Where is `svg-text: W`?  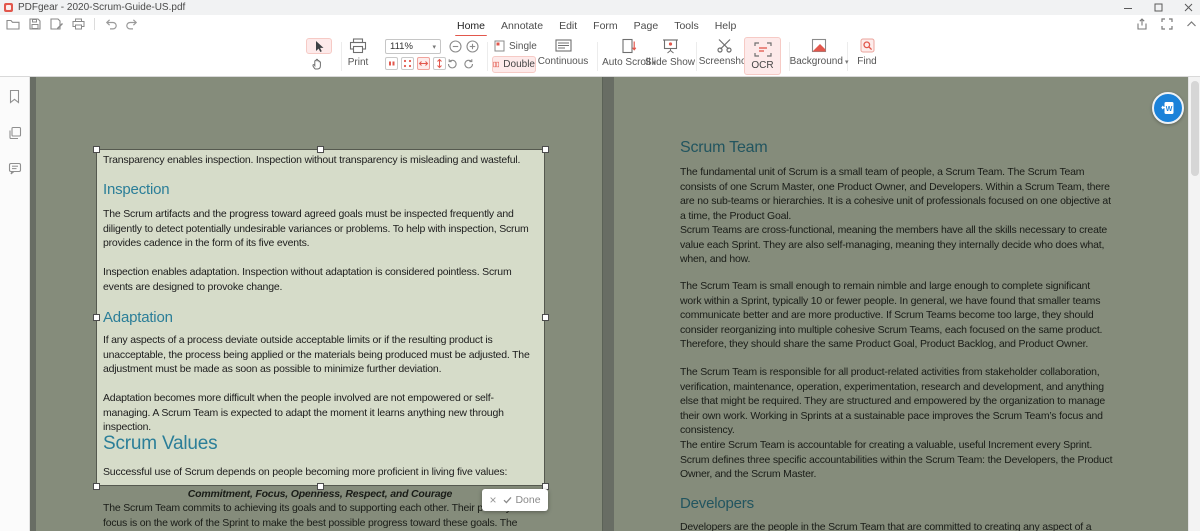 svg-text: W is located at coordinates (1169, 109).